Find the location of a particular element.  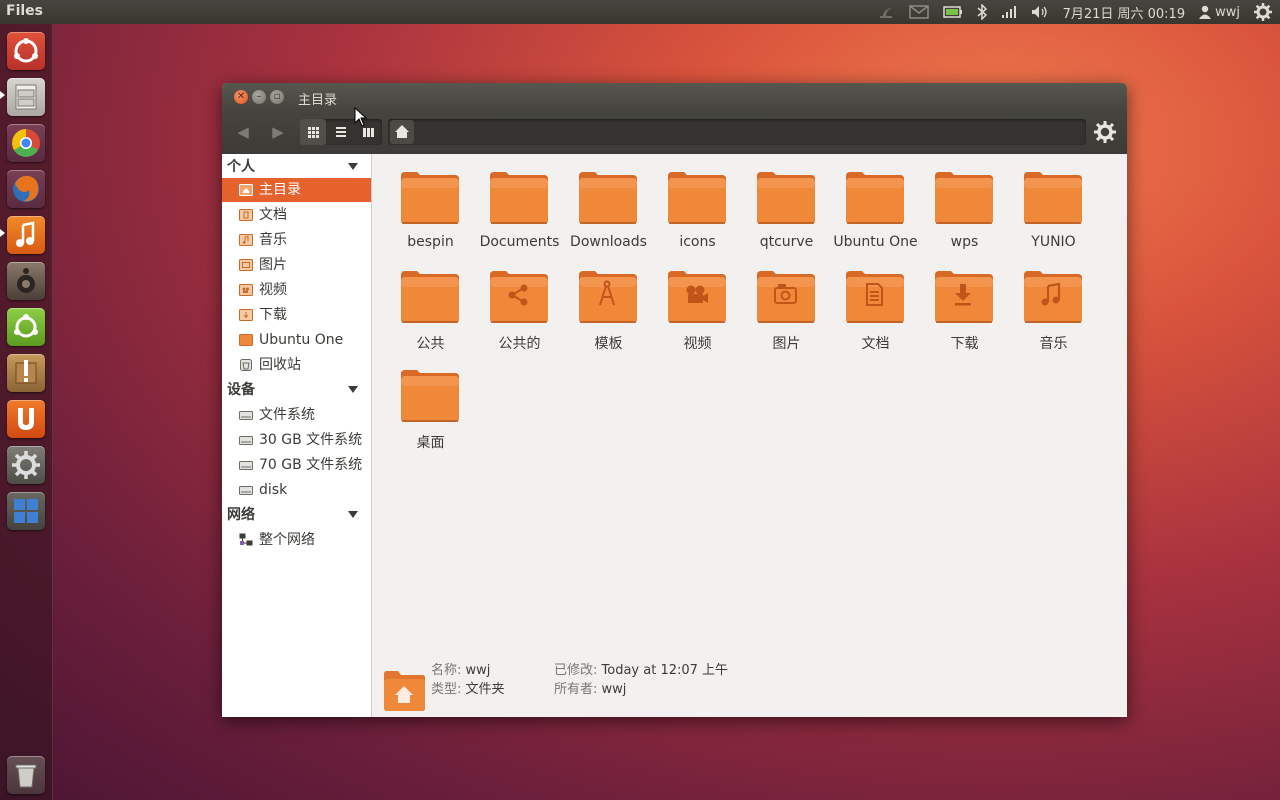

info-type-key: 类型: is located at coordinates (446, 689).